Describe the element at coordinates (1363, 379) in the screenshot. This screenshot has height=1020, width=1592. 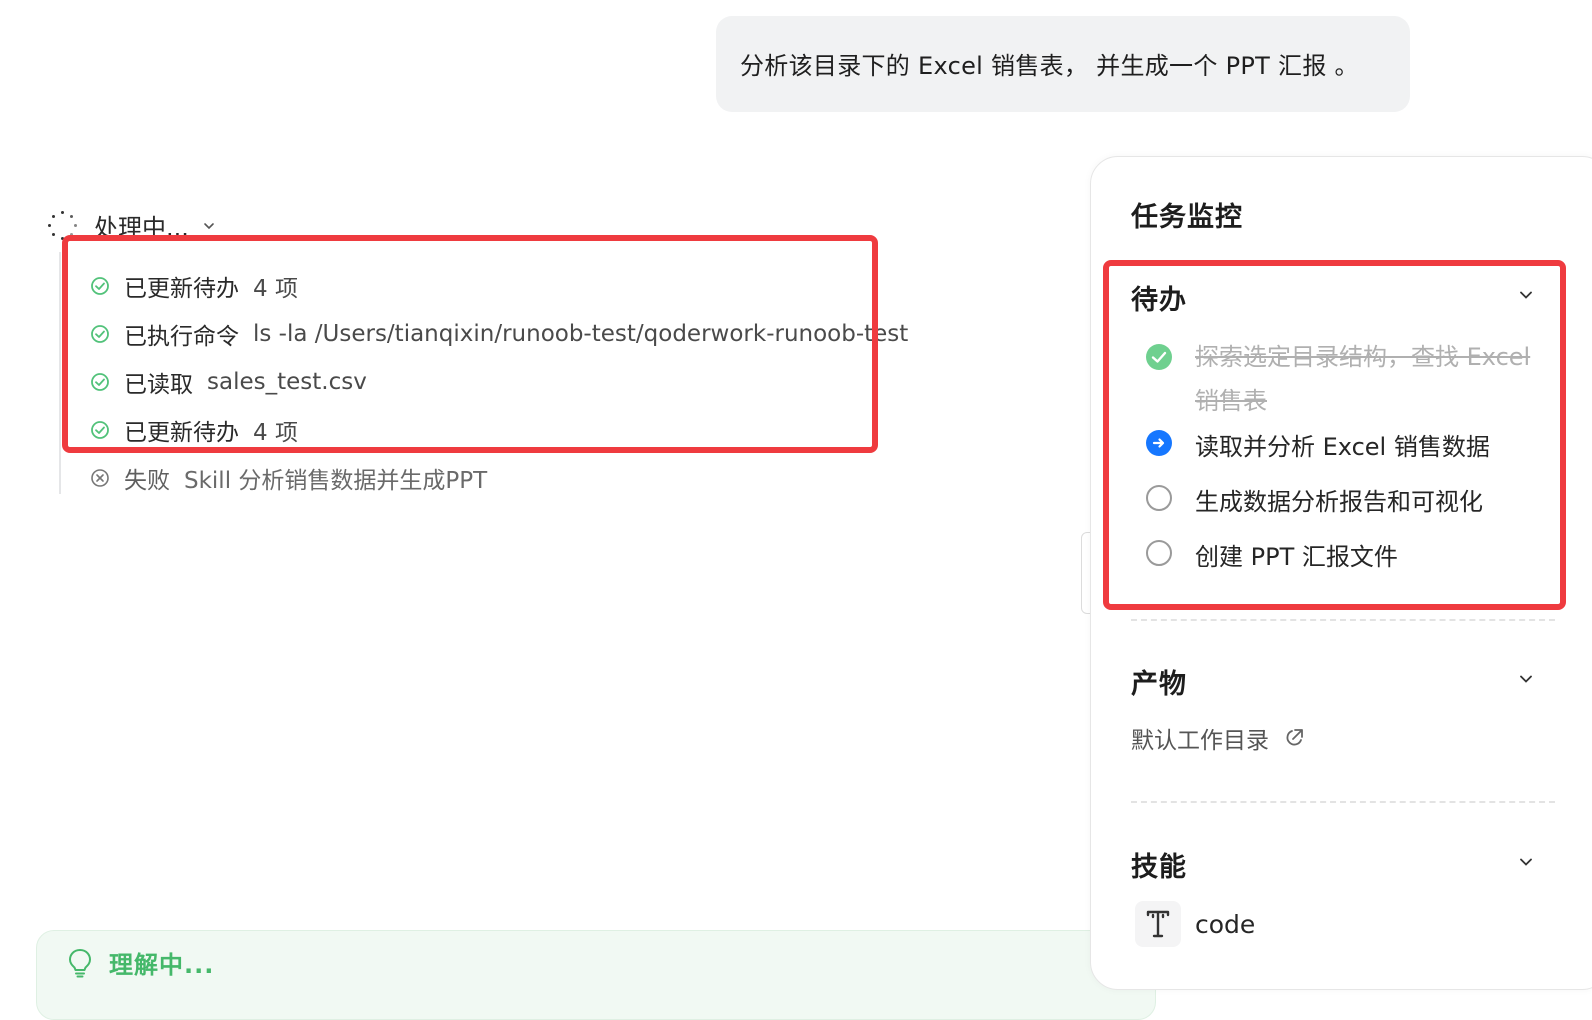
I see `todo-text: 探索选定目录结构，查找 Excel 销售表` at that location.